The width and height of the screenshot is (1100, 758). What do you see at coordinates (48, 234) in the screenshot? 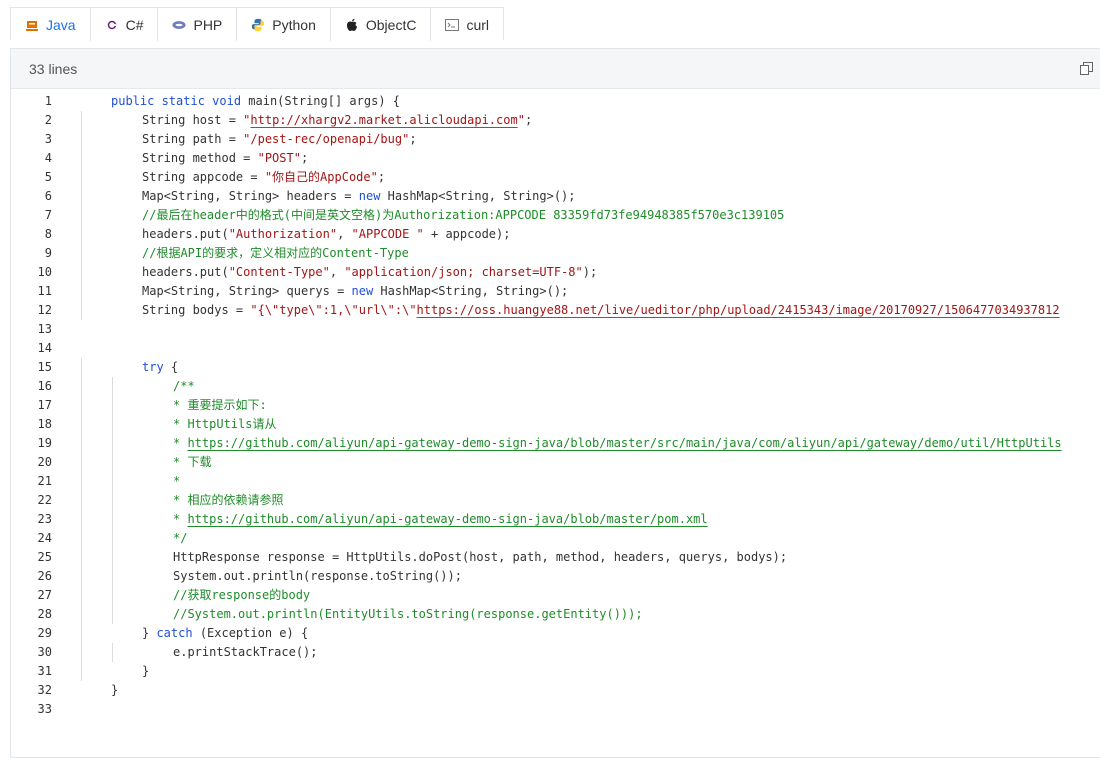
I see `line-number: 8` at bounding box center [48, 234].